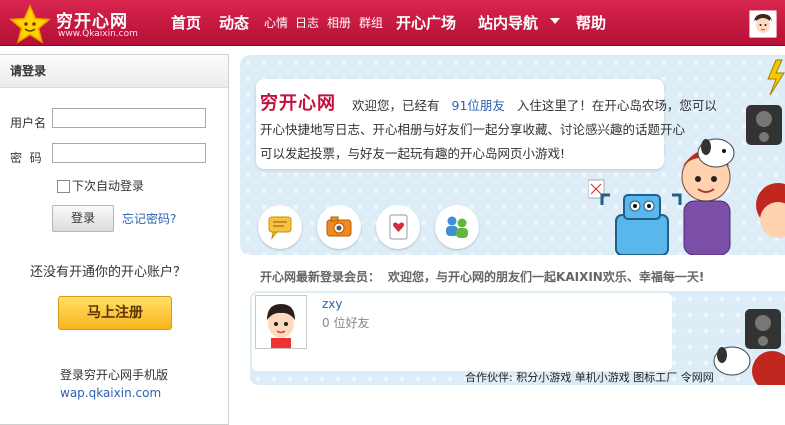 The width and height of the screenshot is (785, 425). I want to click on chat-bubble-icon, so click(280, 228).